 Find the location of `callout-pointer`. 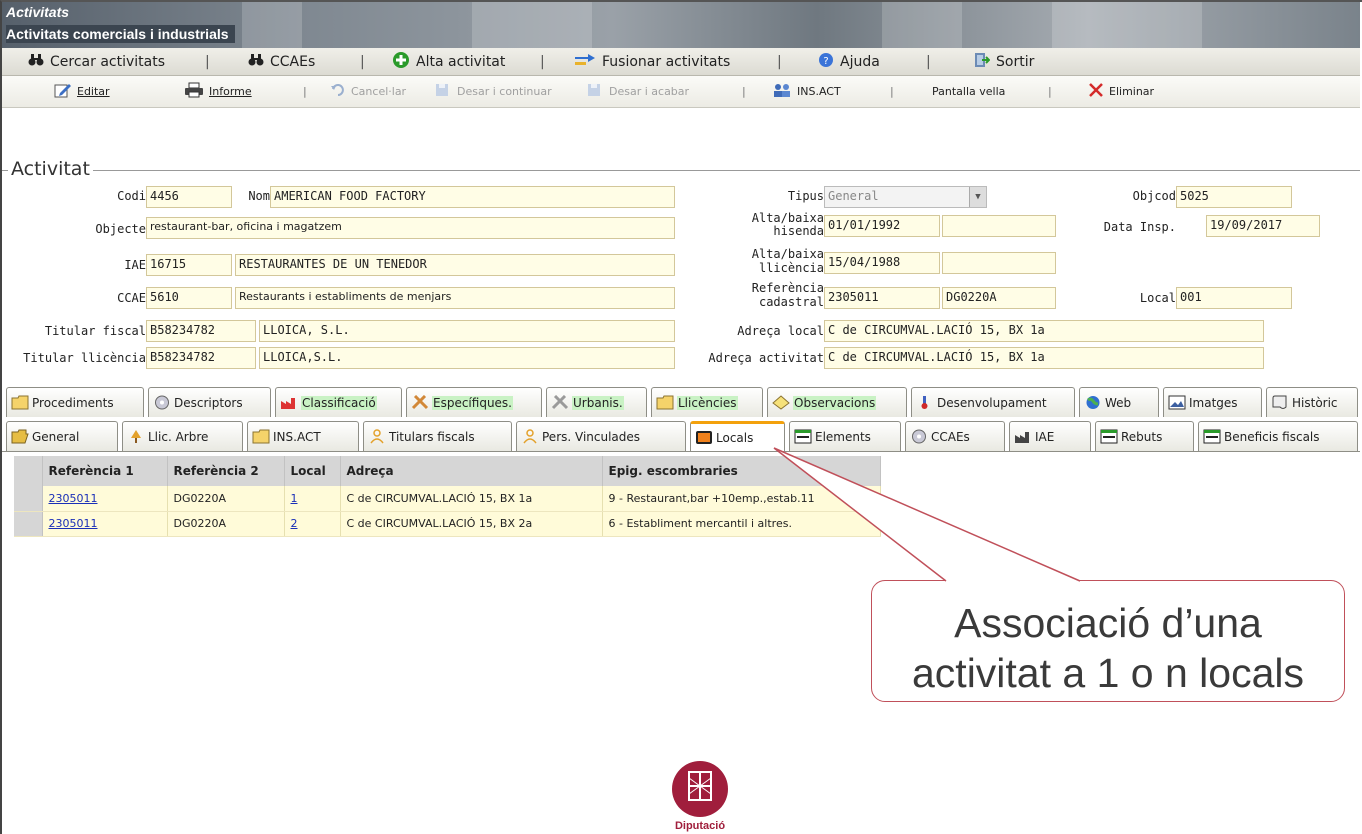

callout-pointer is located at coordinates (927, 514).